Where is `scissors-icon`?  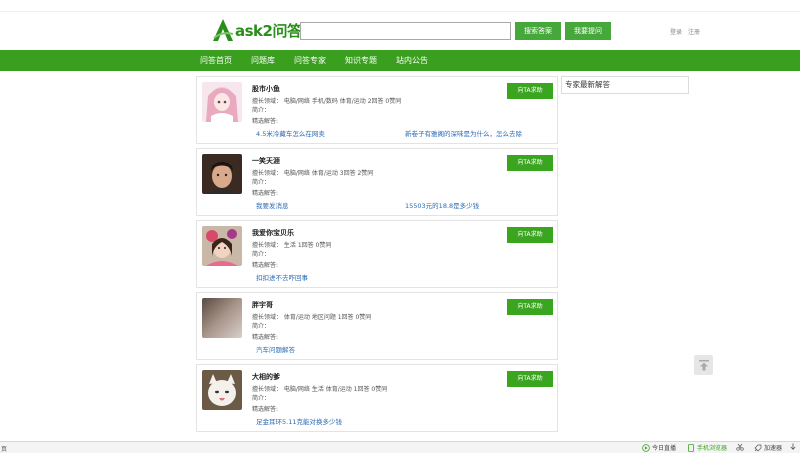
scissors-icon is located at coordinates (740, 447).